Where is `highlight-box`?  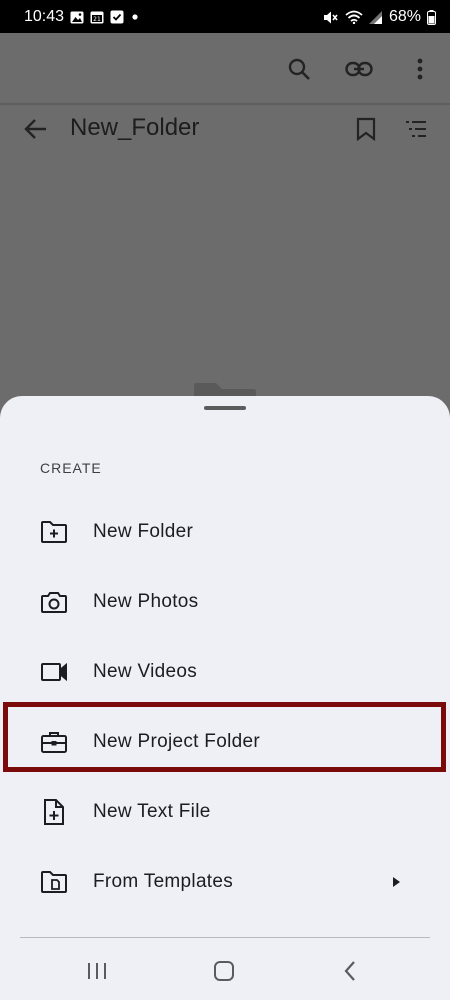 highlight-box is located at coordinates (224, 737).